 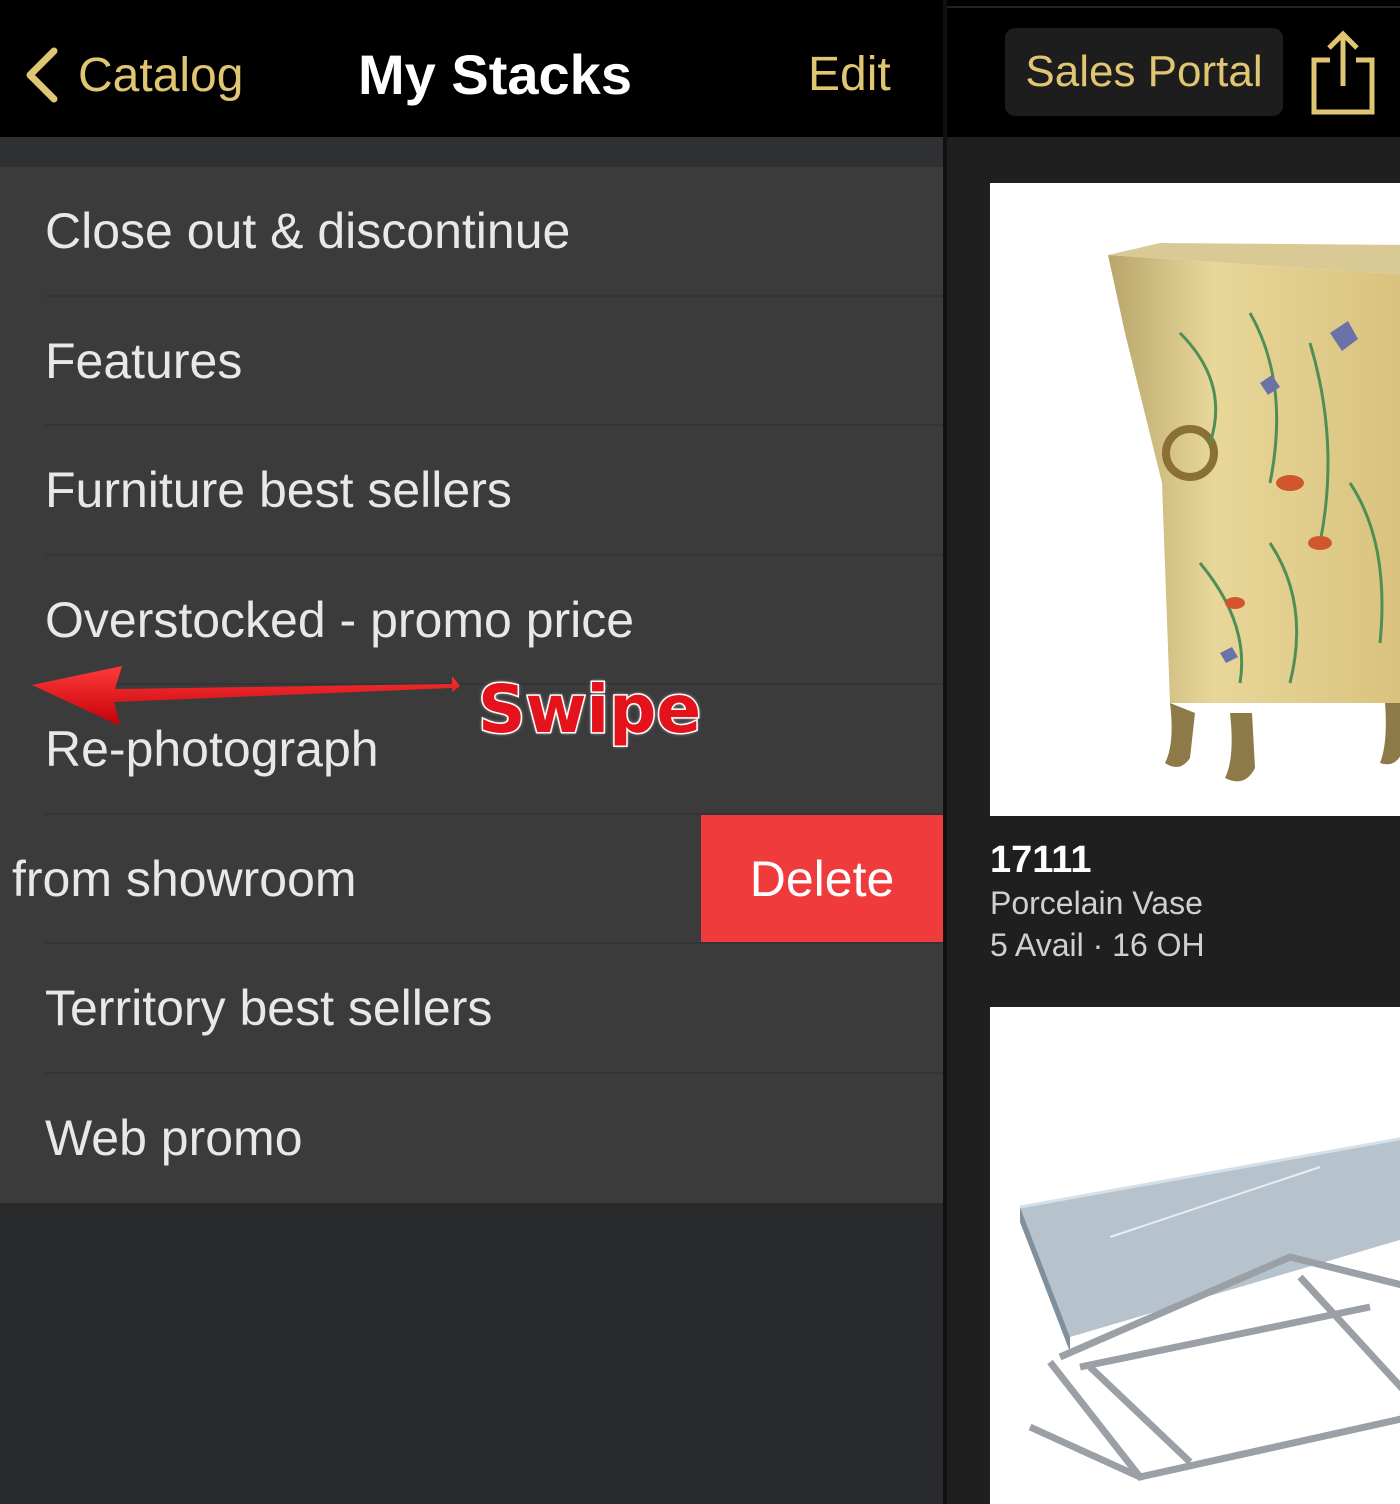 I want to click on list-item: Features, so click(x=471, y=361).